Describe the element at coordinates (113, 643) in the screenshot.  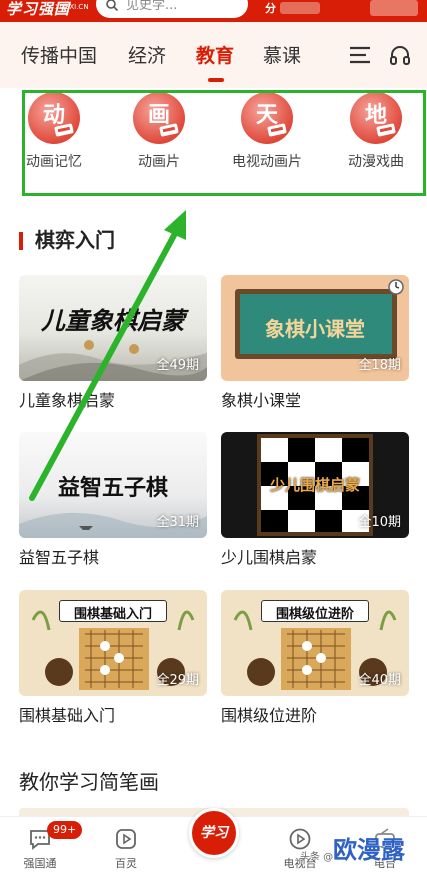
I see `course-thumbnail: 围棋基础入门 全29期` at that location.